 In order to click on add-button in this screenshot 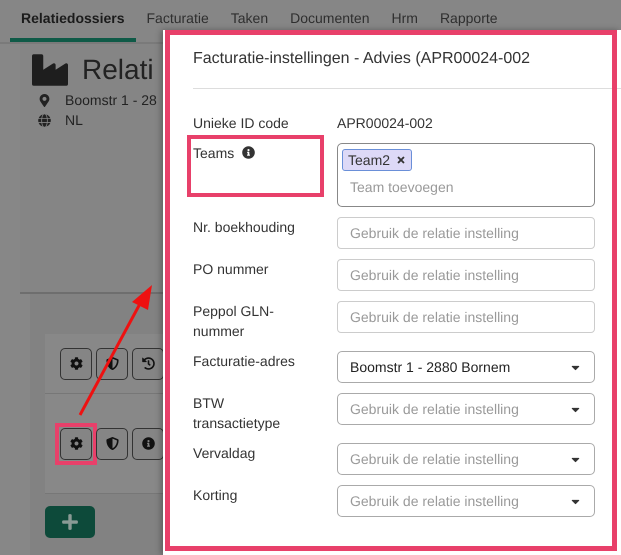, I will do `click(70, 522)`.